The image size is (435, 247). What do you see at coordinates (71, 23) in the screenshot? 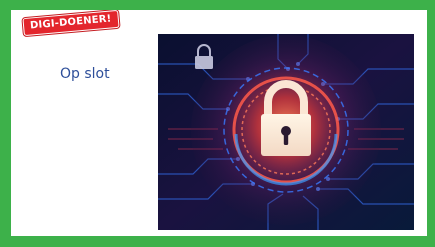
I see `brand-badge: DIGI-DOENER!` at bounding box center [71, 23].